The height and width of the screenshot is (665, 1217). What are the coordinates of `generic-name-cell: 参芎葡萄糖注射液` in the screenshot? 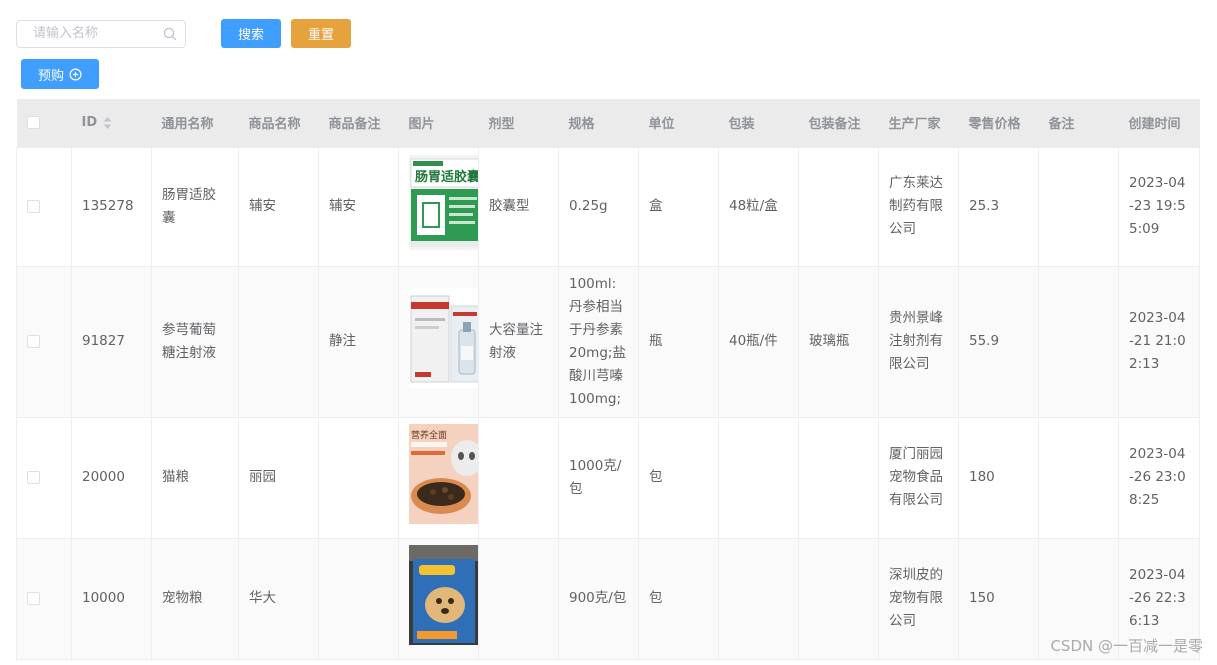 It's located at (195, 342).